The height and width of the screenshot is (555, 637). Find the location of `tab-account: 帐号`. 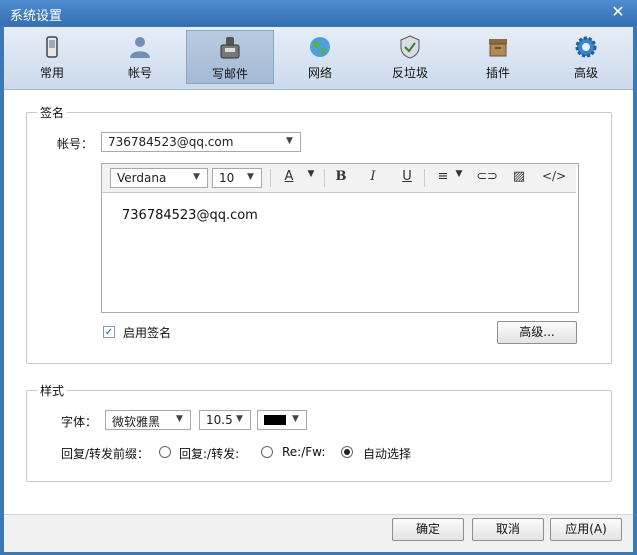

tab-account: 帐号 is located at coordinates (140, 57).